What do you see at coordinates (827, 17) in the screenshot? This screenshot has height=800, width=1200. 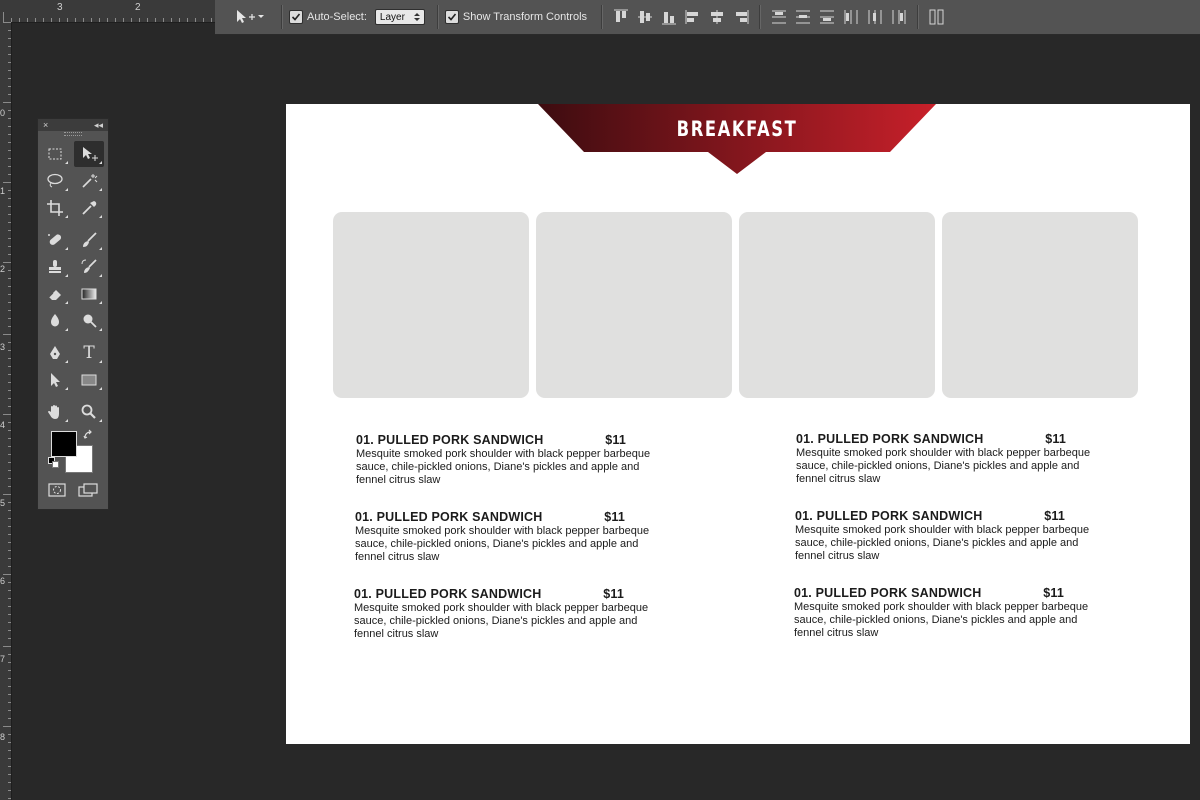 I see `distribute-bottom-button` at bounding box center [827, 17].